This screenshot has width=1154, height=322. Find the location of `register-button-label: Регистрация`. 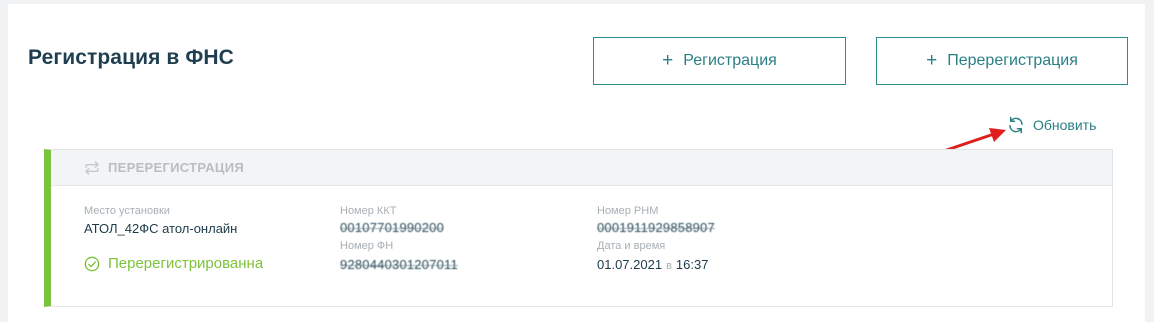

register-button-label: Регистрация is located at coordinates (730, 60).